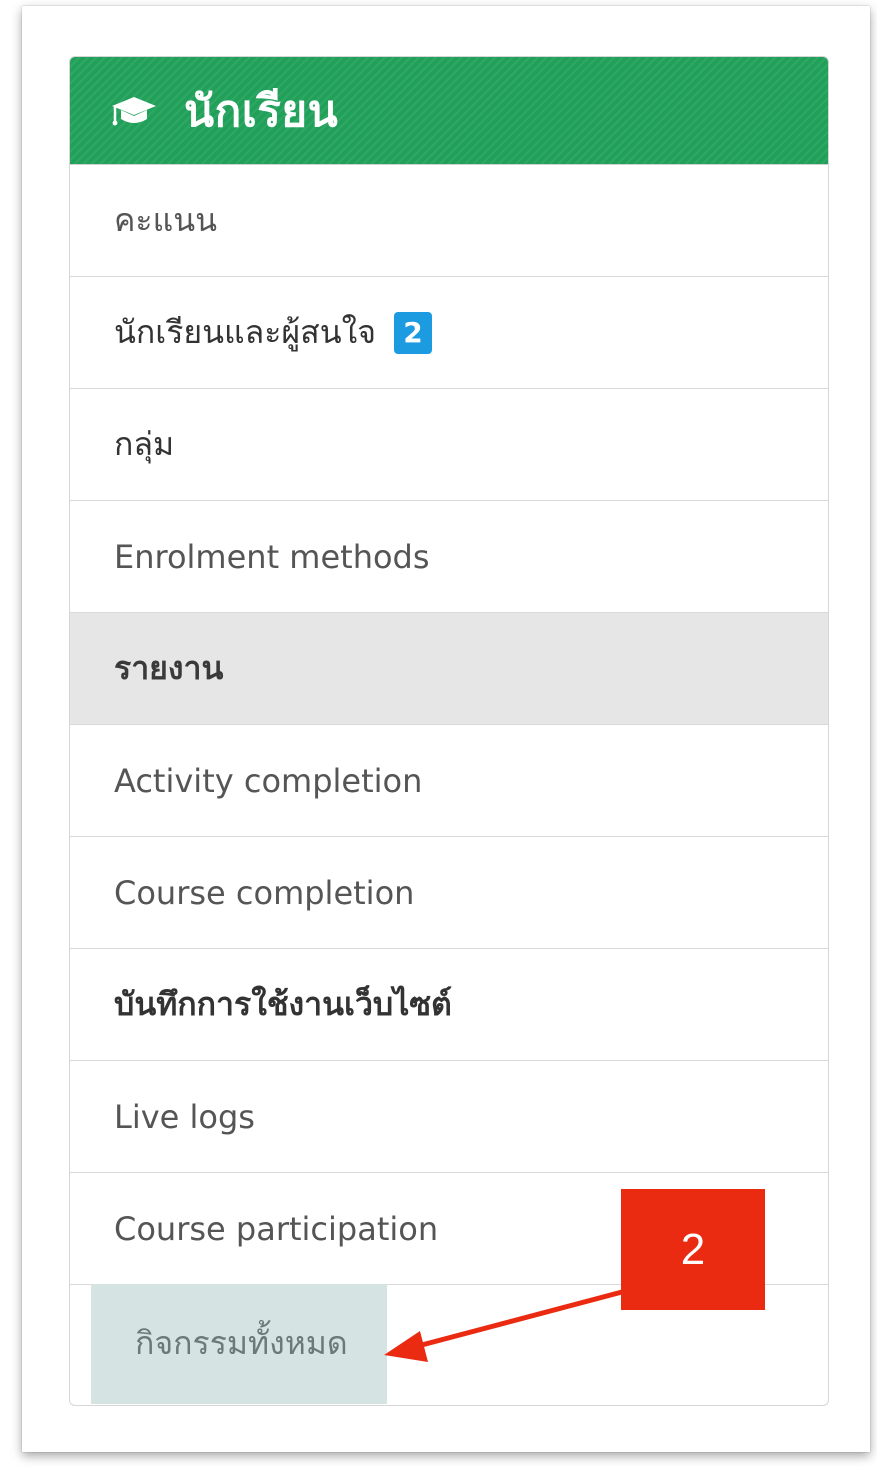 Image resolution: width=877 pixels, height=1467 pixels. Describe the element at coordinates (449, 556) in the screenshot. I see `menu-item-enrolment-methods: Enrolment methods` at that location.